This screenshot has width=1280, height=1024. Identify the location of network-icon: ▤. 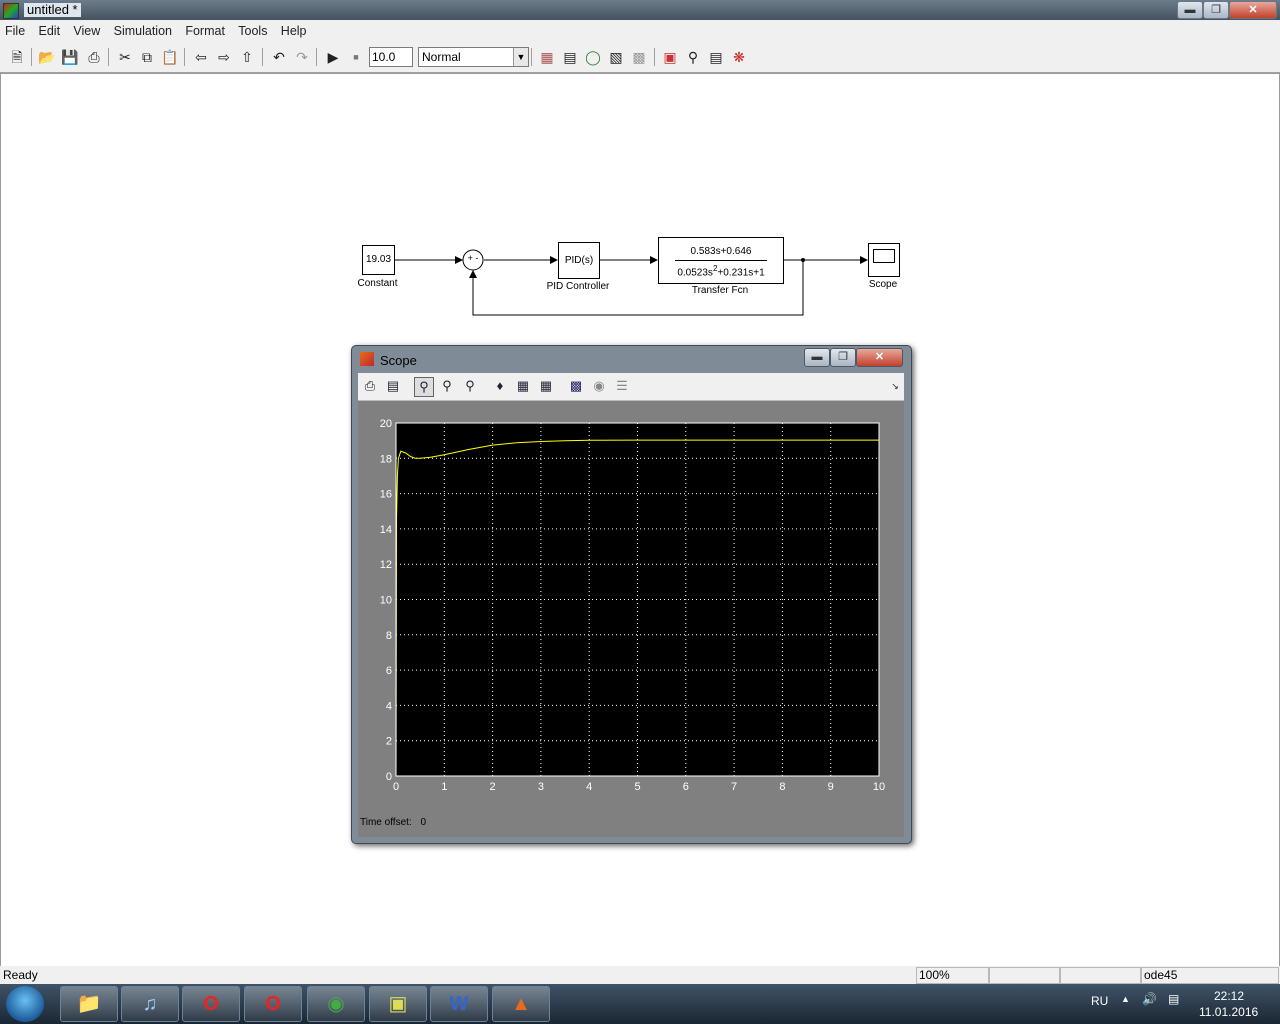
(1173, 999).